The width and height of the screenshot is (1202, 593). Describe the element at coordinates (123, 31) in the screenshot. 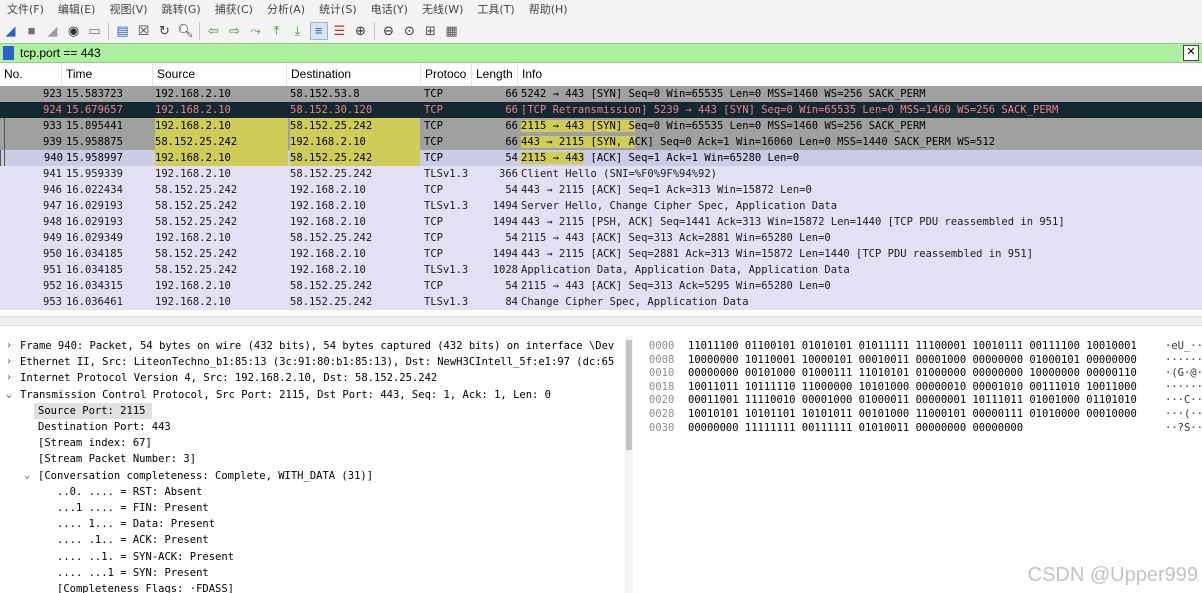

I see `save-file-icon: ▤` at that location.